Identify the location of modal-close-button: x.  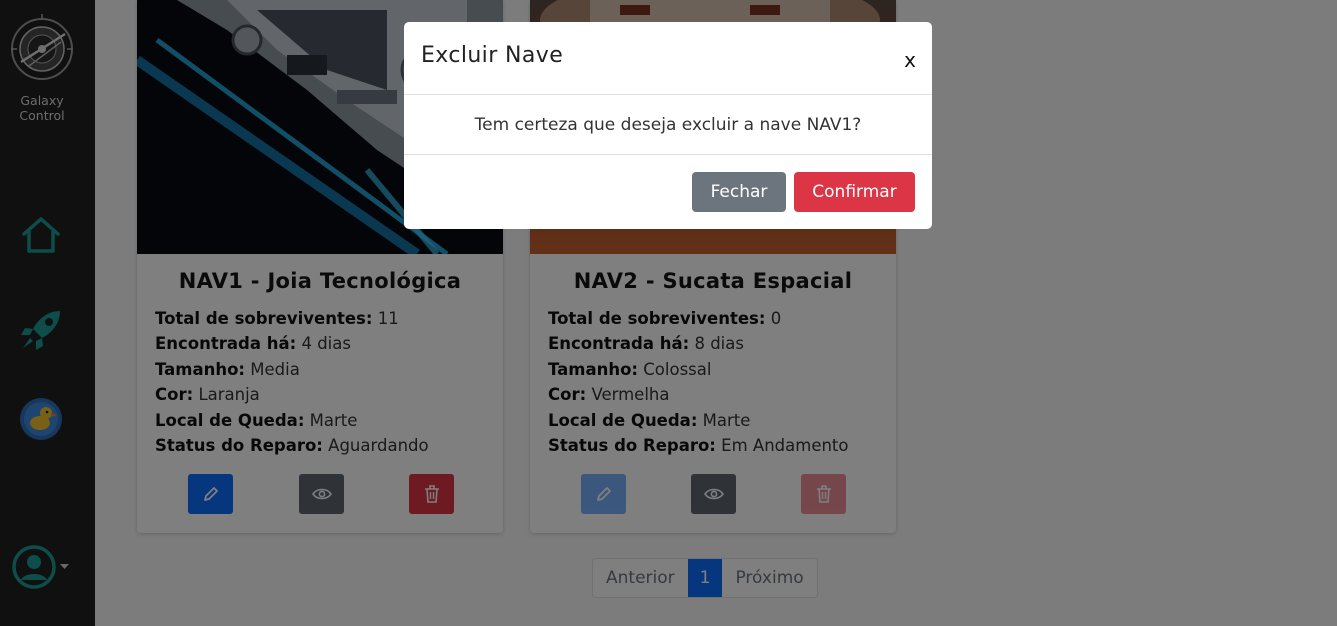
(910, 60).